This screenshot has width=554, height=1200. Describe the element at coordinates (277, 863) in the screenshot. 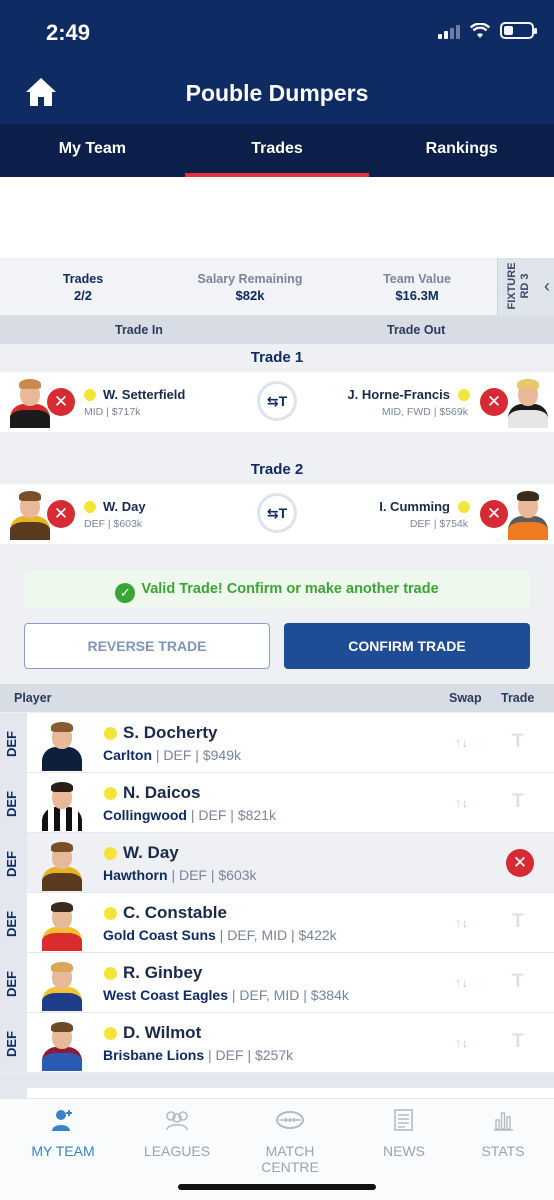

I see `player-row: DEF W. Day Hawthorn | DEF | $603k ✕` at that location.